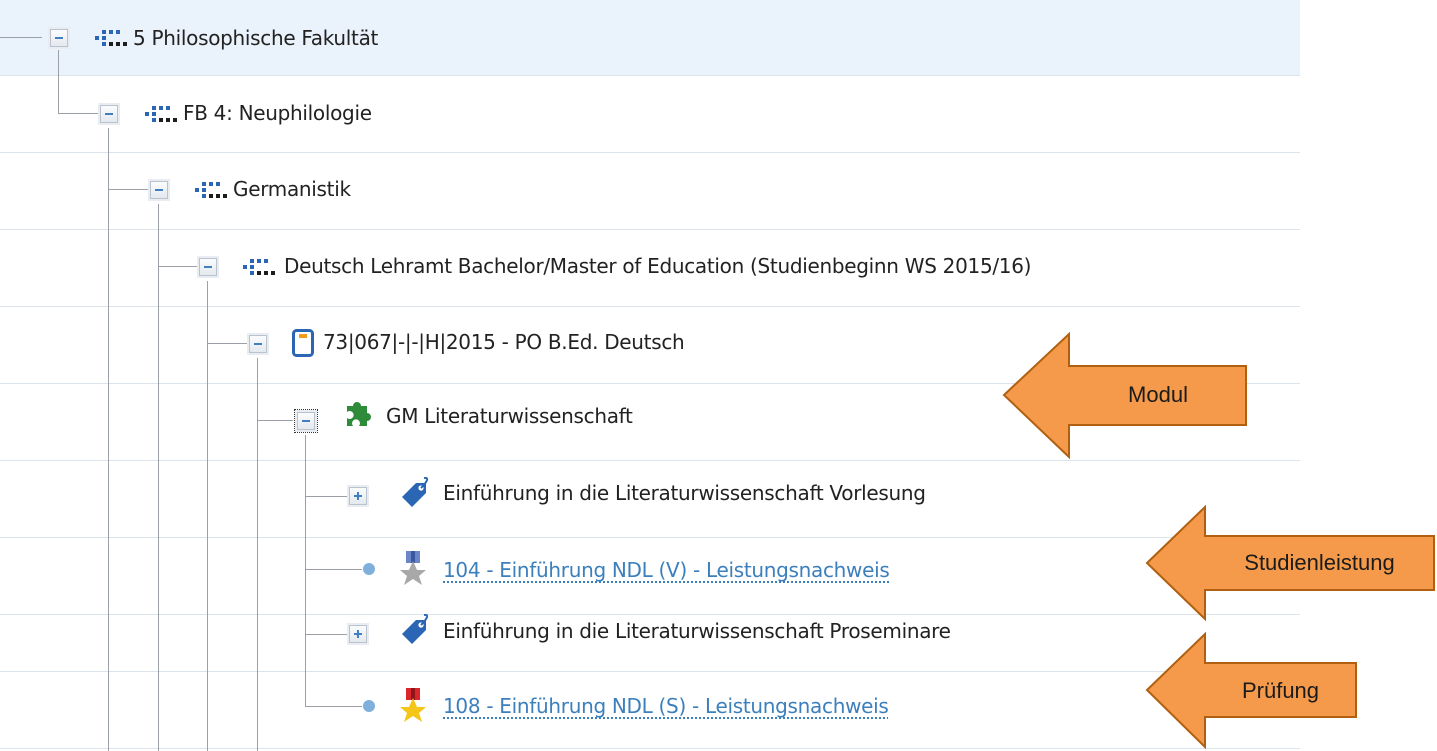 This screenshot has height=751, width=1437. Describe the element at coordinates (303, 345) in the screenshot. I see `exam-regulation-icon` at that location.